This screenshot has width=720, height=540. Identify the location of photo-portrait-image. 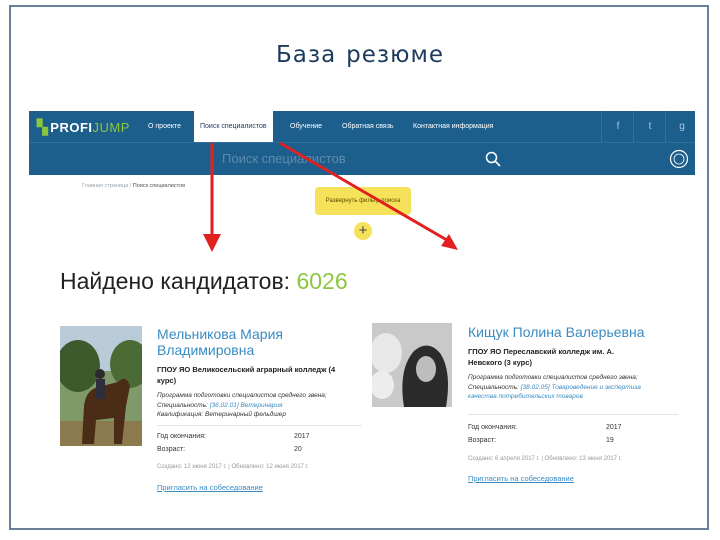
(412, 365).